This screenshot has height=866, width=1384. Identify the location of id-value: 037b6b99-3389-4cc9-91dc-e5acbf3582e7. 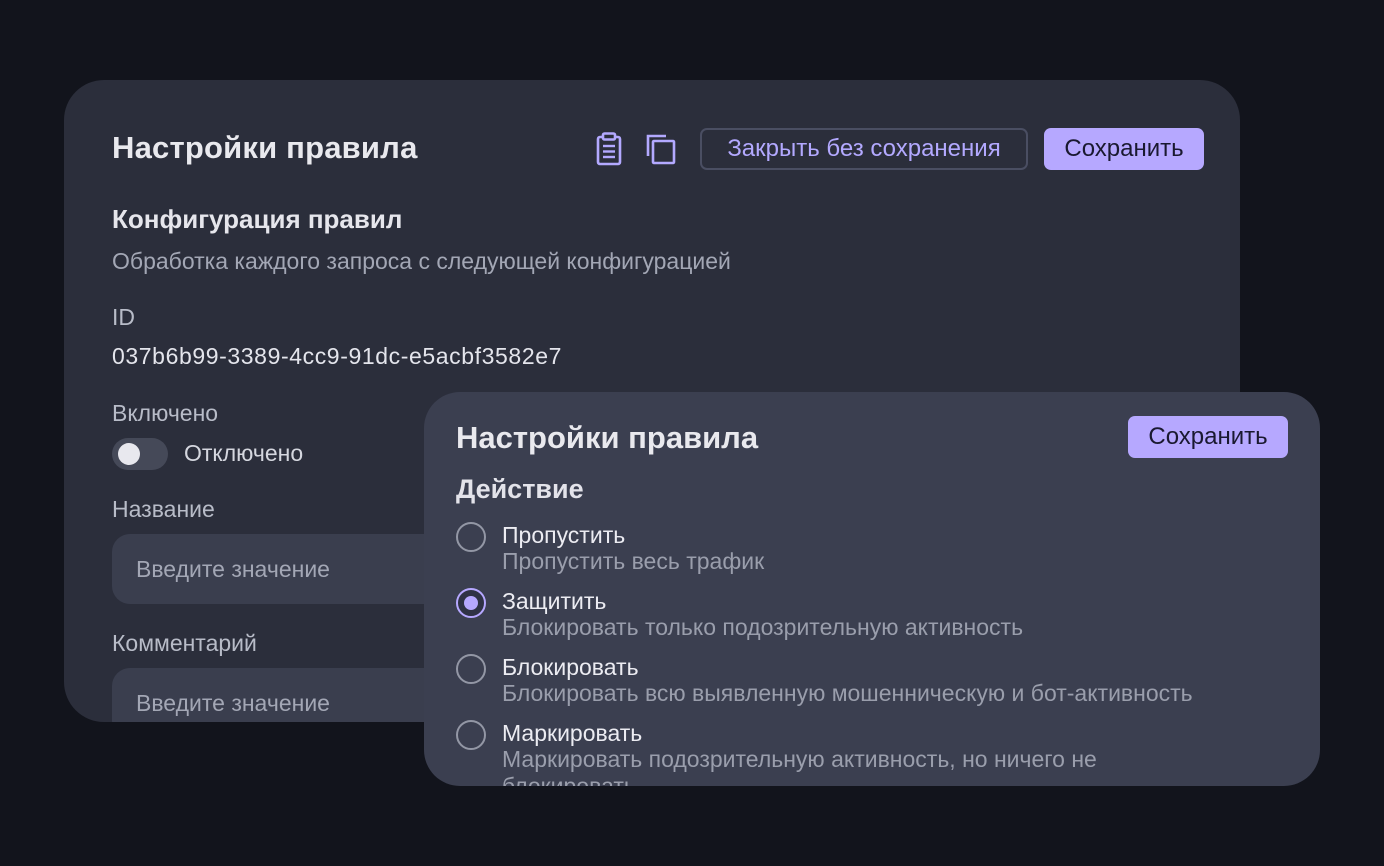
(337, 356).